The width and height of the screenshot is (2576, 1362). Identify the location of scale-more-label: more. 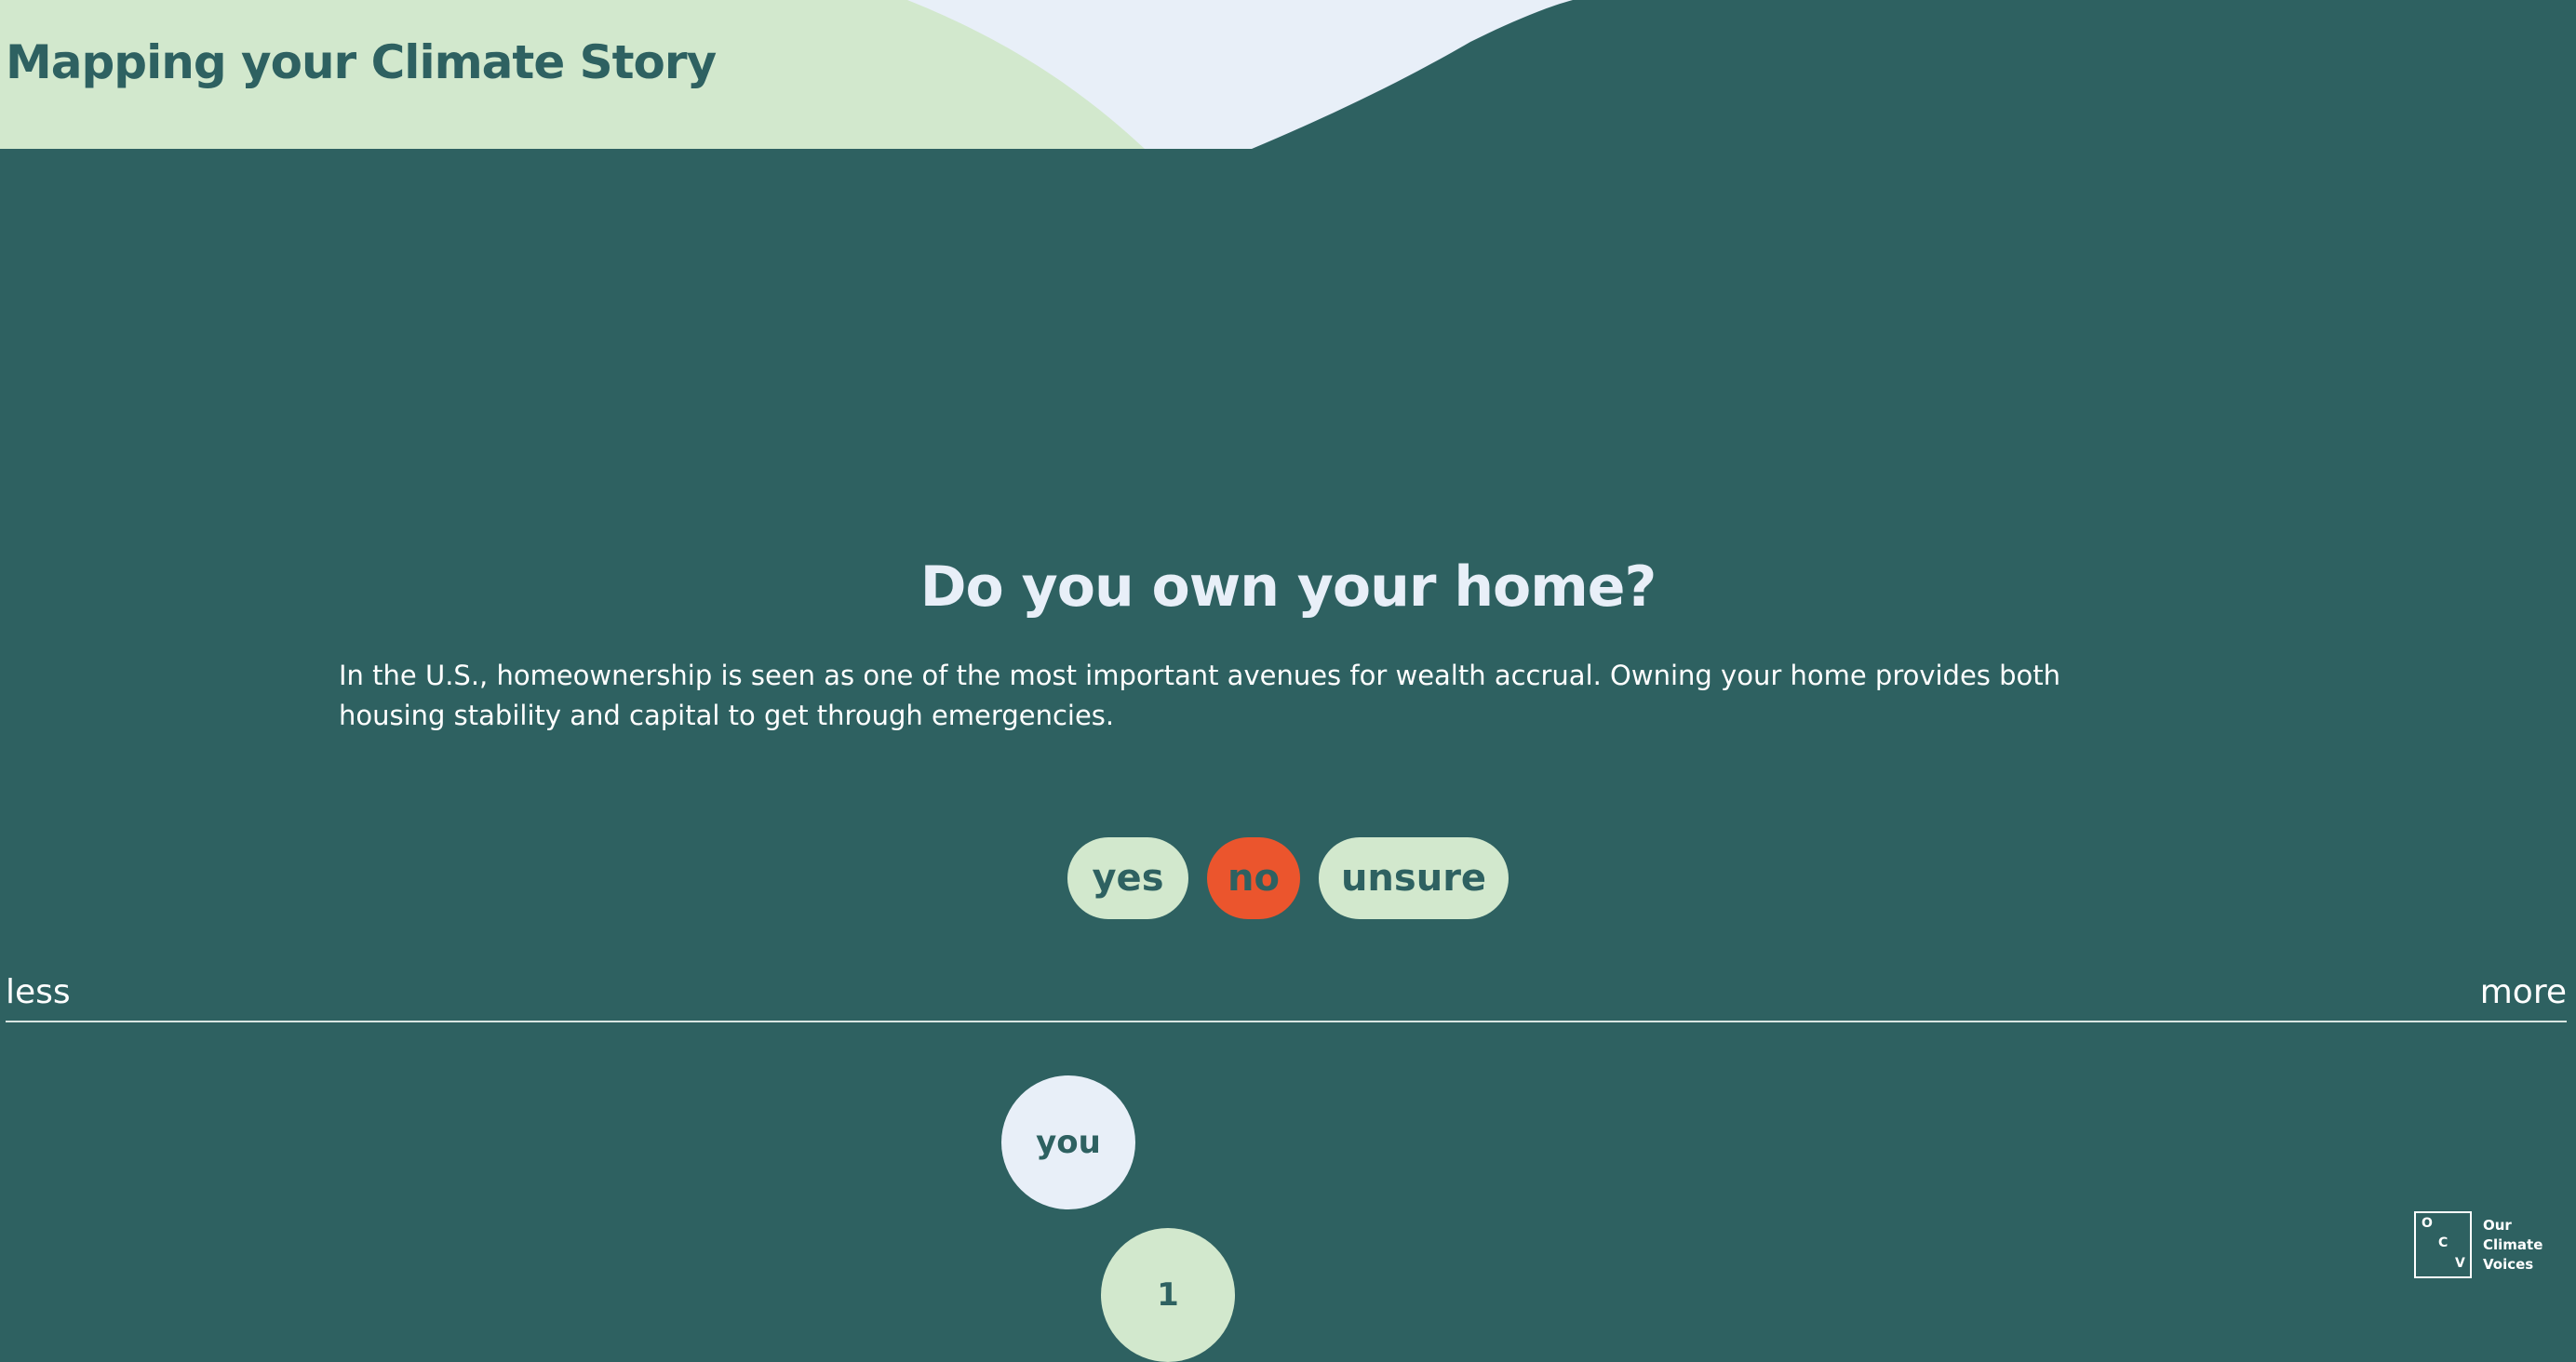
(2523, 992).